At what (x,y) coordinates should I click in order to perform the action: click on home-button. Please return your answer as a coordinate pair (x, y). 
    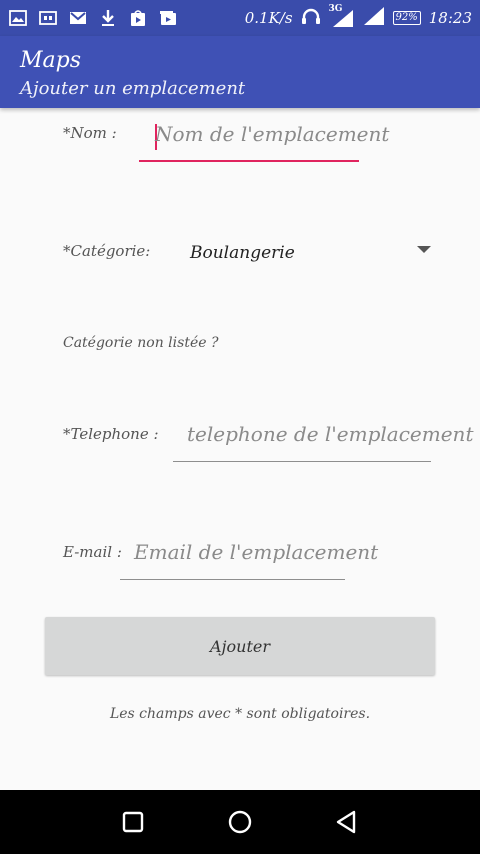
    Looking at the image, I should click on (240, 822).